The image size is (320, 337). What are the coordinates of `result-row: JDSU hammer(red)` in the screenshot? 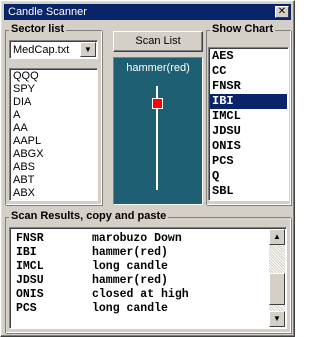 It's located at (102, 281).